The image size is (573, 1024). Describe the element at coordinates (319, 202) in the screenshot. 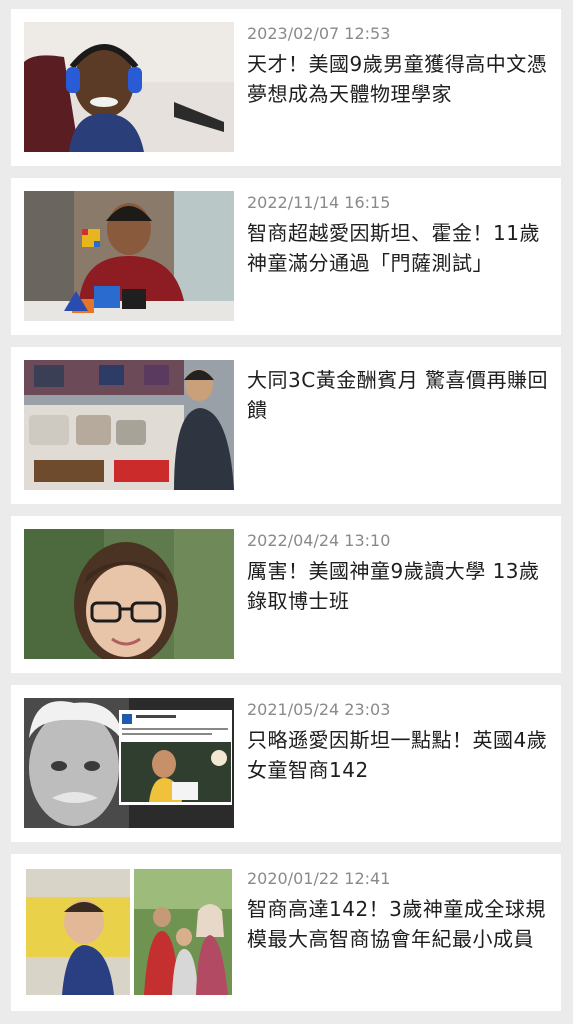

I see `article-date: 2022/11/14 16:15` at that location.